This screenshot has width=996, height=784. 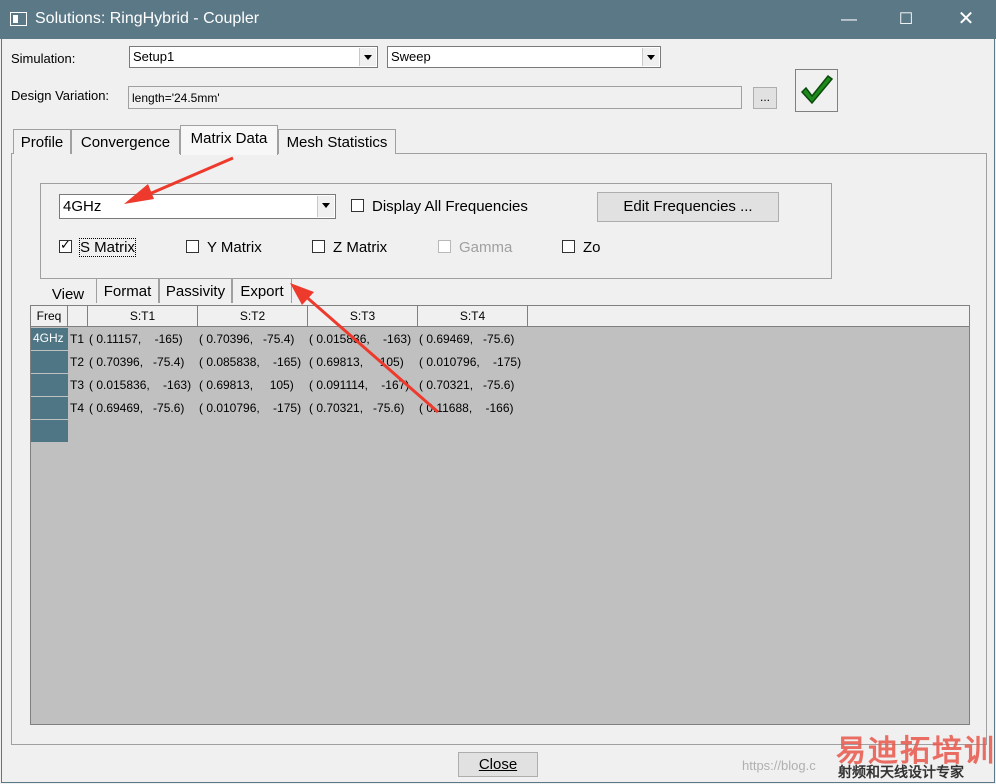 What do you see at coordinates (779, 765) in the screenshot?
I see `watermark-url: https://blog.c` at bounding box center [779, 765].